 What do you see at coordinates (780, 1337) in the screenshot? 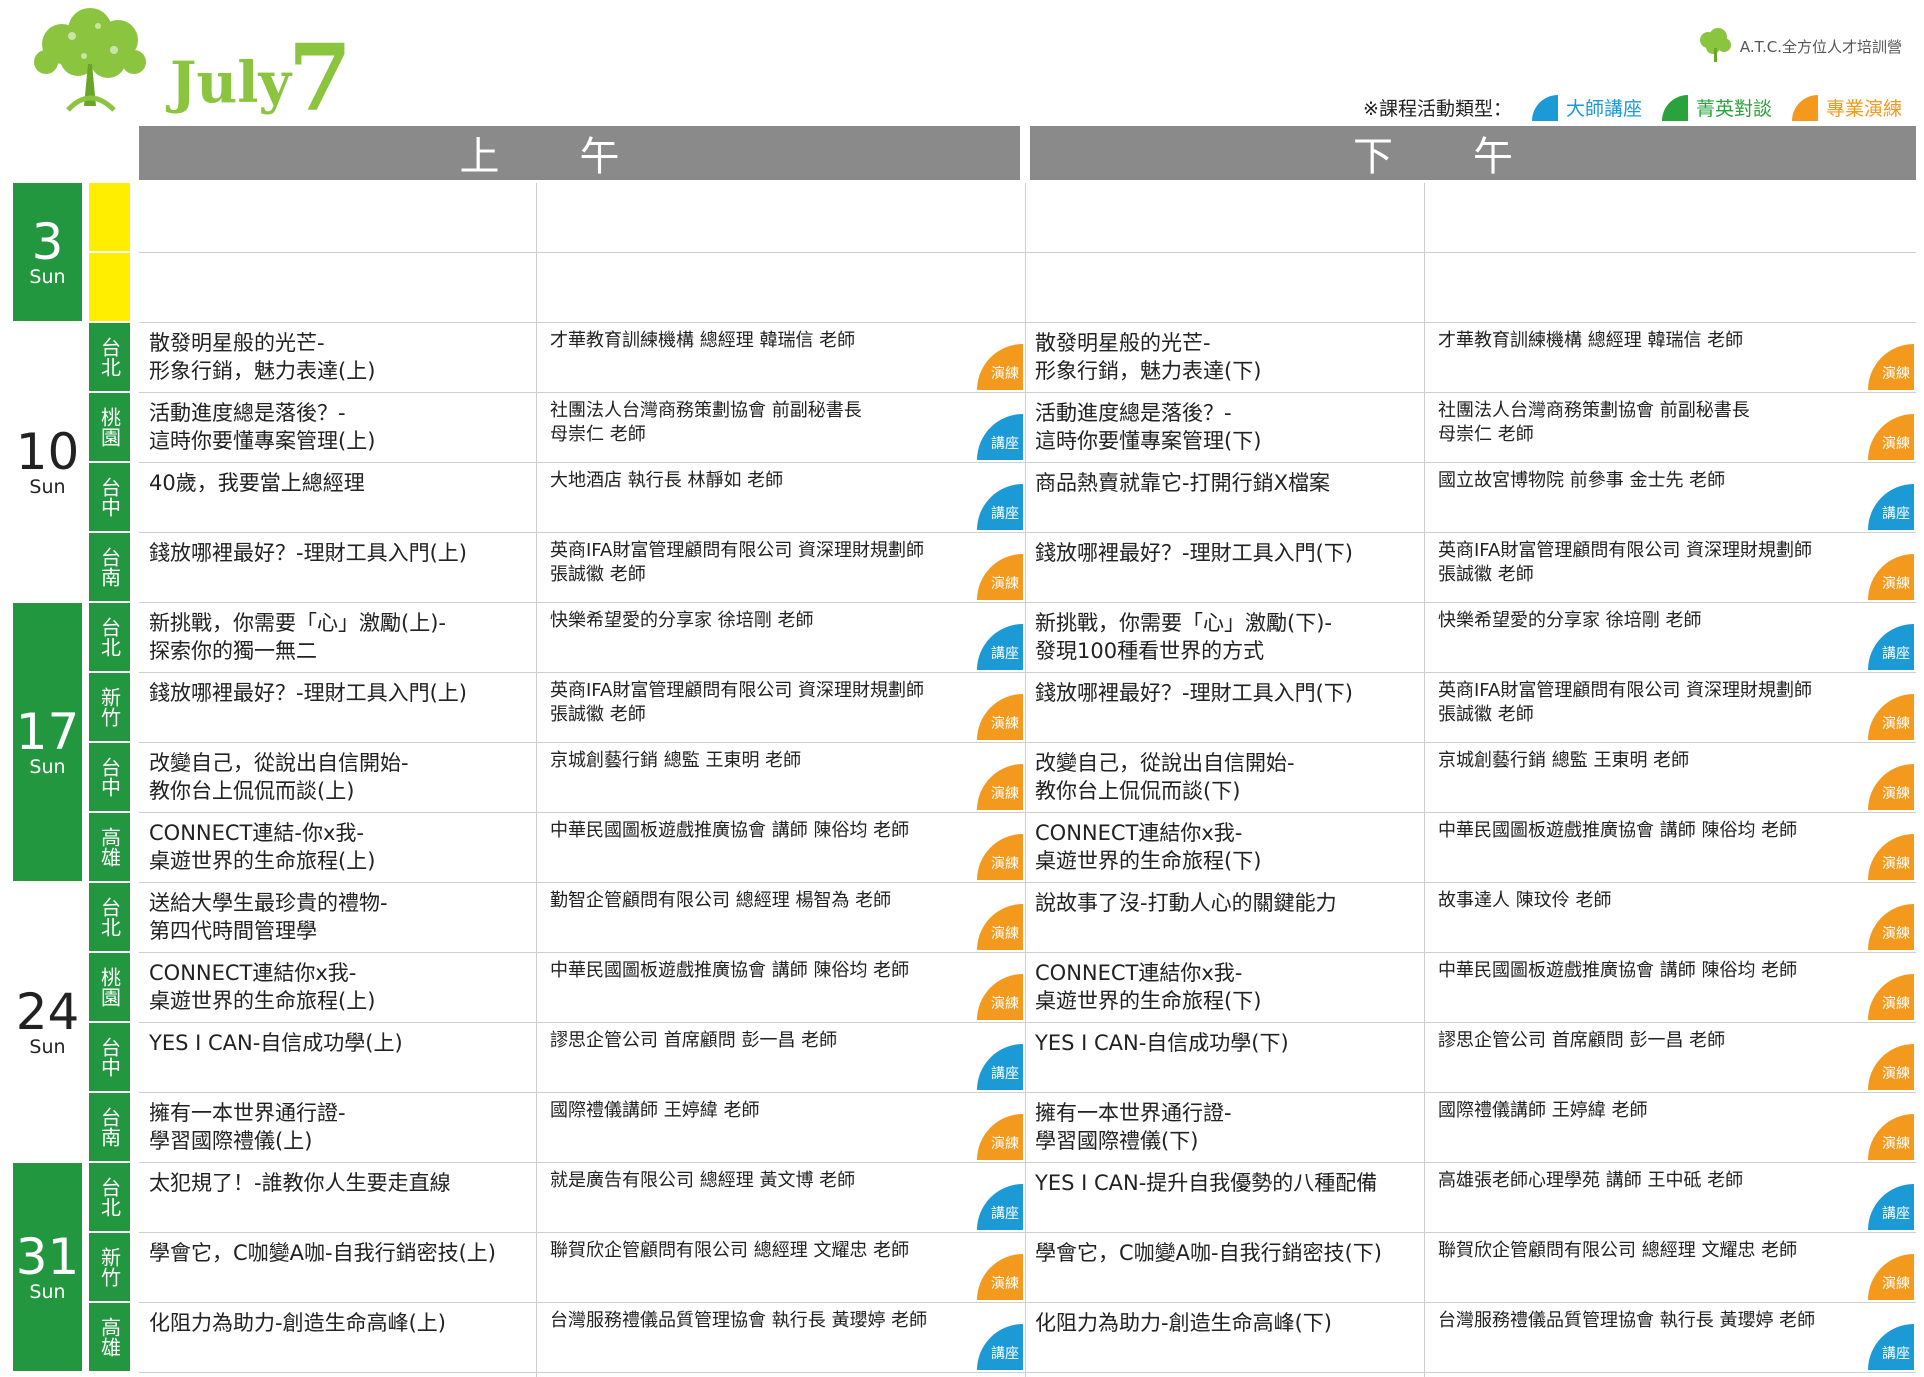
I see `speaker-info: 台灣服務禮儀品質管理協會 執行長 黃瓔婷 老師講座` at bounding box center [780, 1337].